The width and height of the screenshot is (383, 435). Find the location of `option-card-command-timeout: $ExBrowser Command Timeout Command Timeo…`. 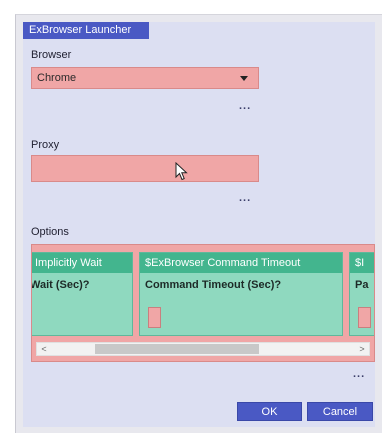

option-card-command-timeout: $ExBrowser Command Timeout Command Timeo… is located at coordinates (241, 294).